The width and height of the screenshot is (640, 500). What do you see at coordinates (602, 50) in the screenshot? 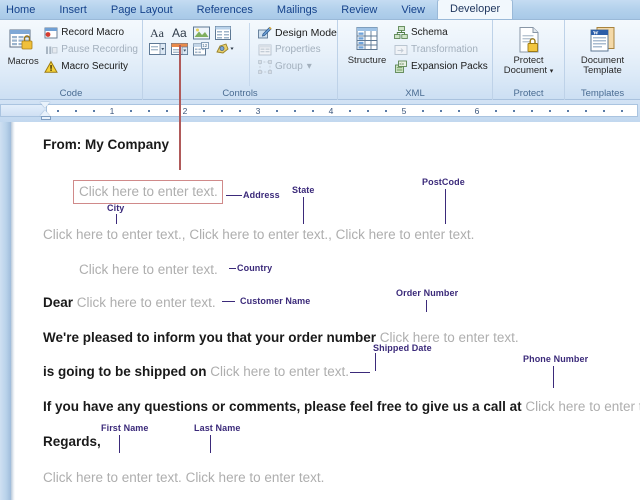
I see `document-template-button: W Document Template` at bounding box center [602, 50].